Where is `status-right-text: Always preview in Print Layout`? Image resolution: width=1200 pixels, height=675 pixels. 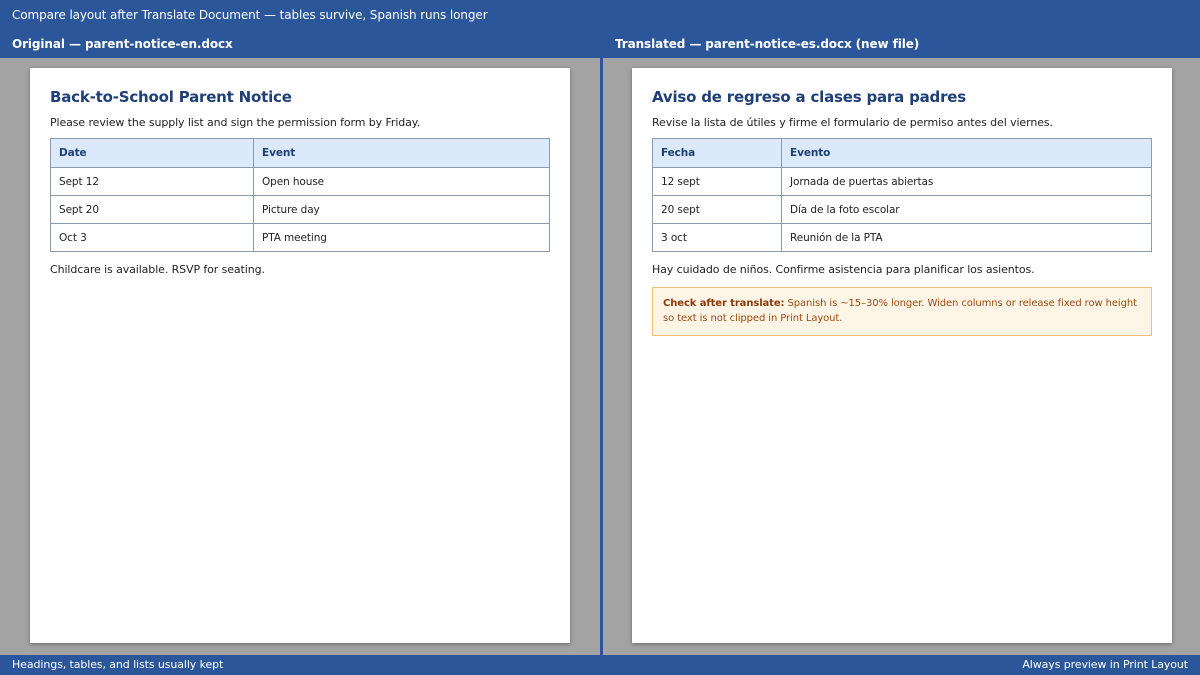
status-right-text: Always preview in Print Layout is located at coordinates (1105, 664).